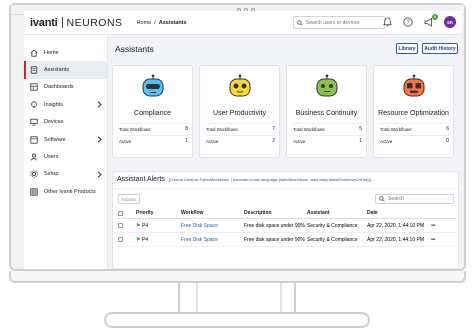 The image size is (474, 332). I want to click on insights-icon, so click(33, 104).